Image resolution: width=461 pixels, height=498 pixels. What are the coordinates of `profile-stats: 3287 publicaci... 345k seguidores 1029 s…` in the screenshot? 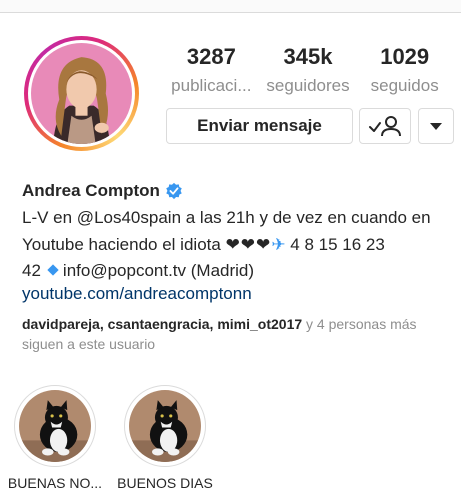 It's located at (308, 71).